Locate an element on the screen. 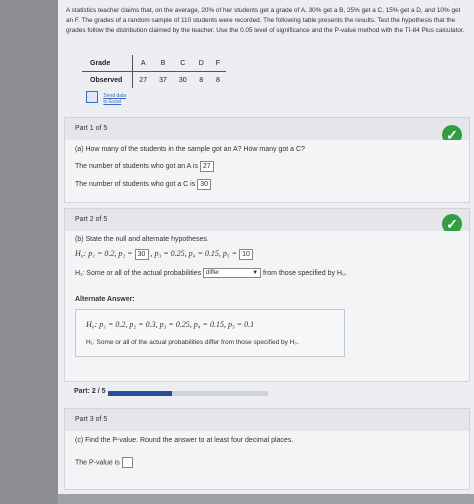 The width and height of the screenshot is (474, 504). part1-c-line: The number of students who got a C is 30 is located at coordinates (143, 184).